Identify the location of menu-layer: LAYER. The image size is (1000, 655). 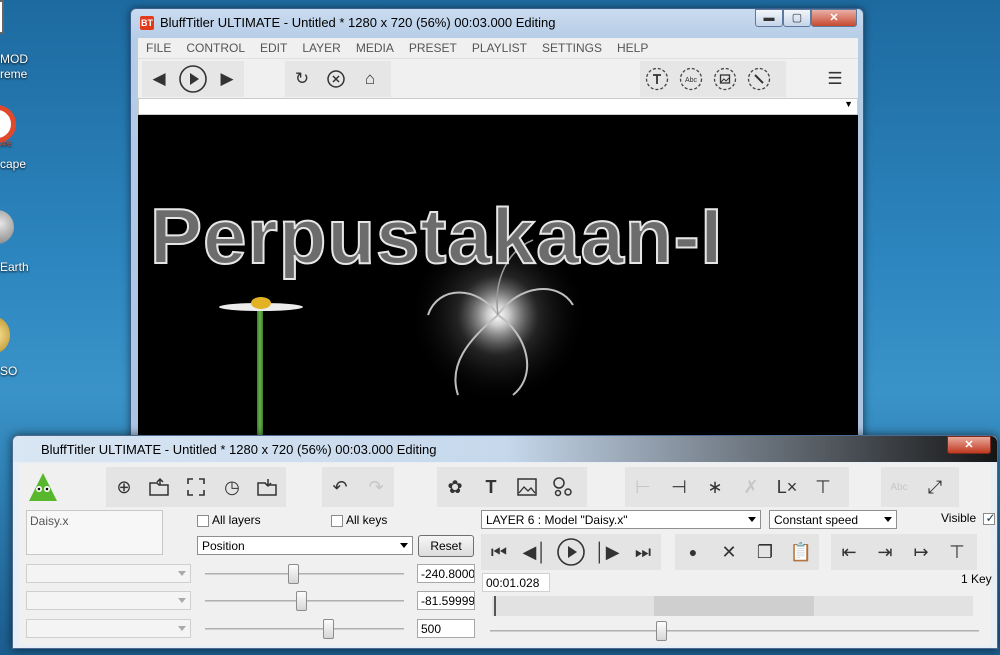
(321, 48).